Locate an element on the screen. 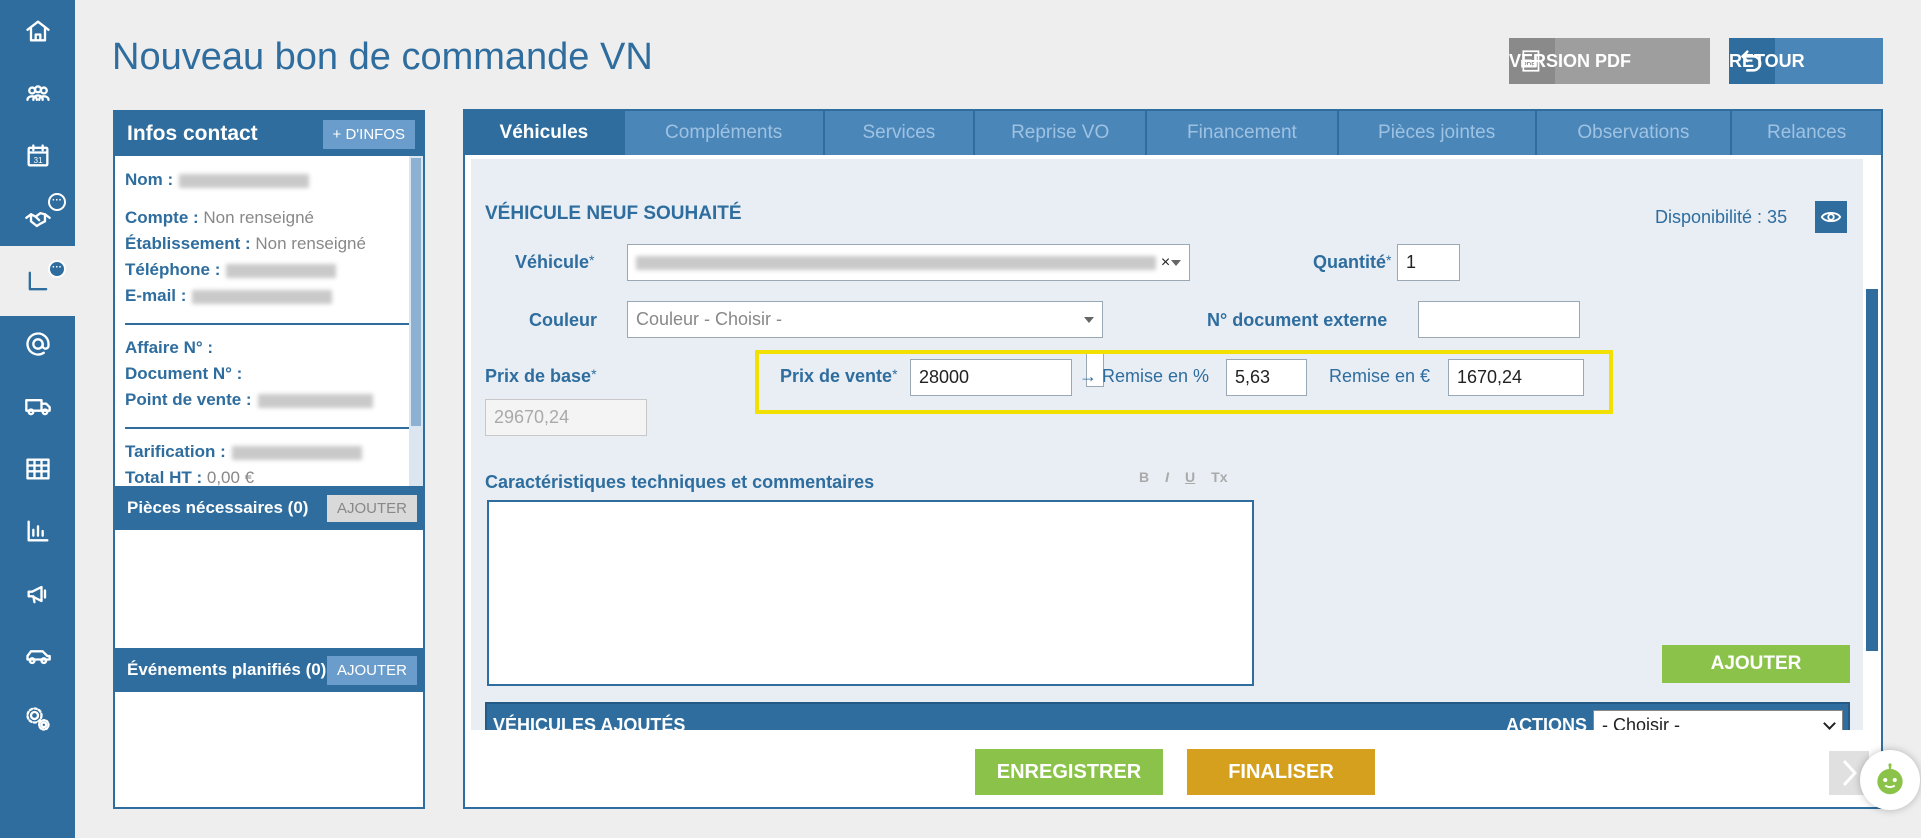 The width and height of the screenshot is (1921, 838). remise-eur-input: 1670,24 is located at coordinates (1516, 377).